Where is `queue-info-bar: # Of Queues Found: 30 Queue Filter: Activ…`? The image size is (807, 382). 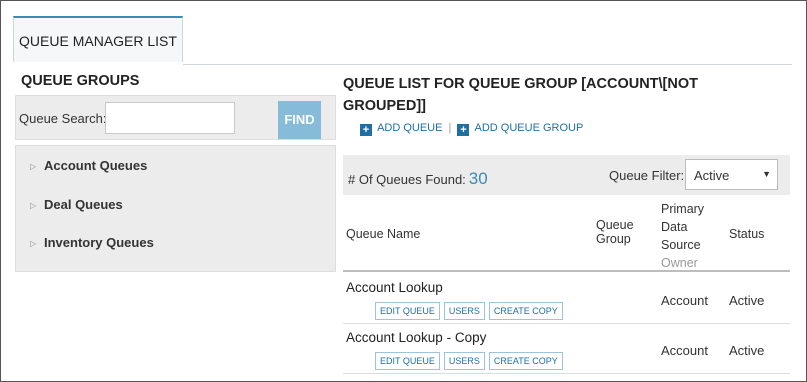 queue-info-bar: # Of Queues Found: 30 Queue Filter: Activ… is located at coordinates (566, 175).